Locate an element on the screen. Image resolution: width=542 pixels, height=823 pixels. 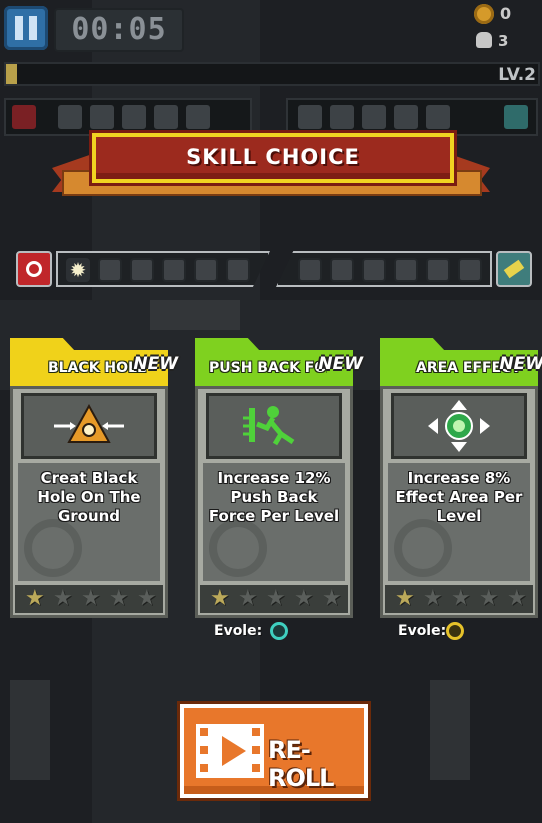
video-ad-icon is located at coordinates (230, 751).